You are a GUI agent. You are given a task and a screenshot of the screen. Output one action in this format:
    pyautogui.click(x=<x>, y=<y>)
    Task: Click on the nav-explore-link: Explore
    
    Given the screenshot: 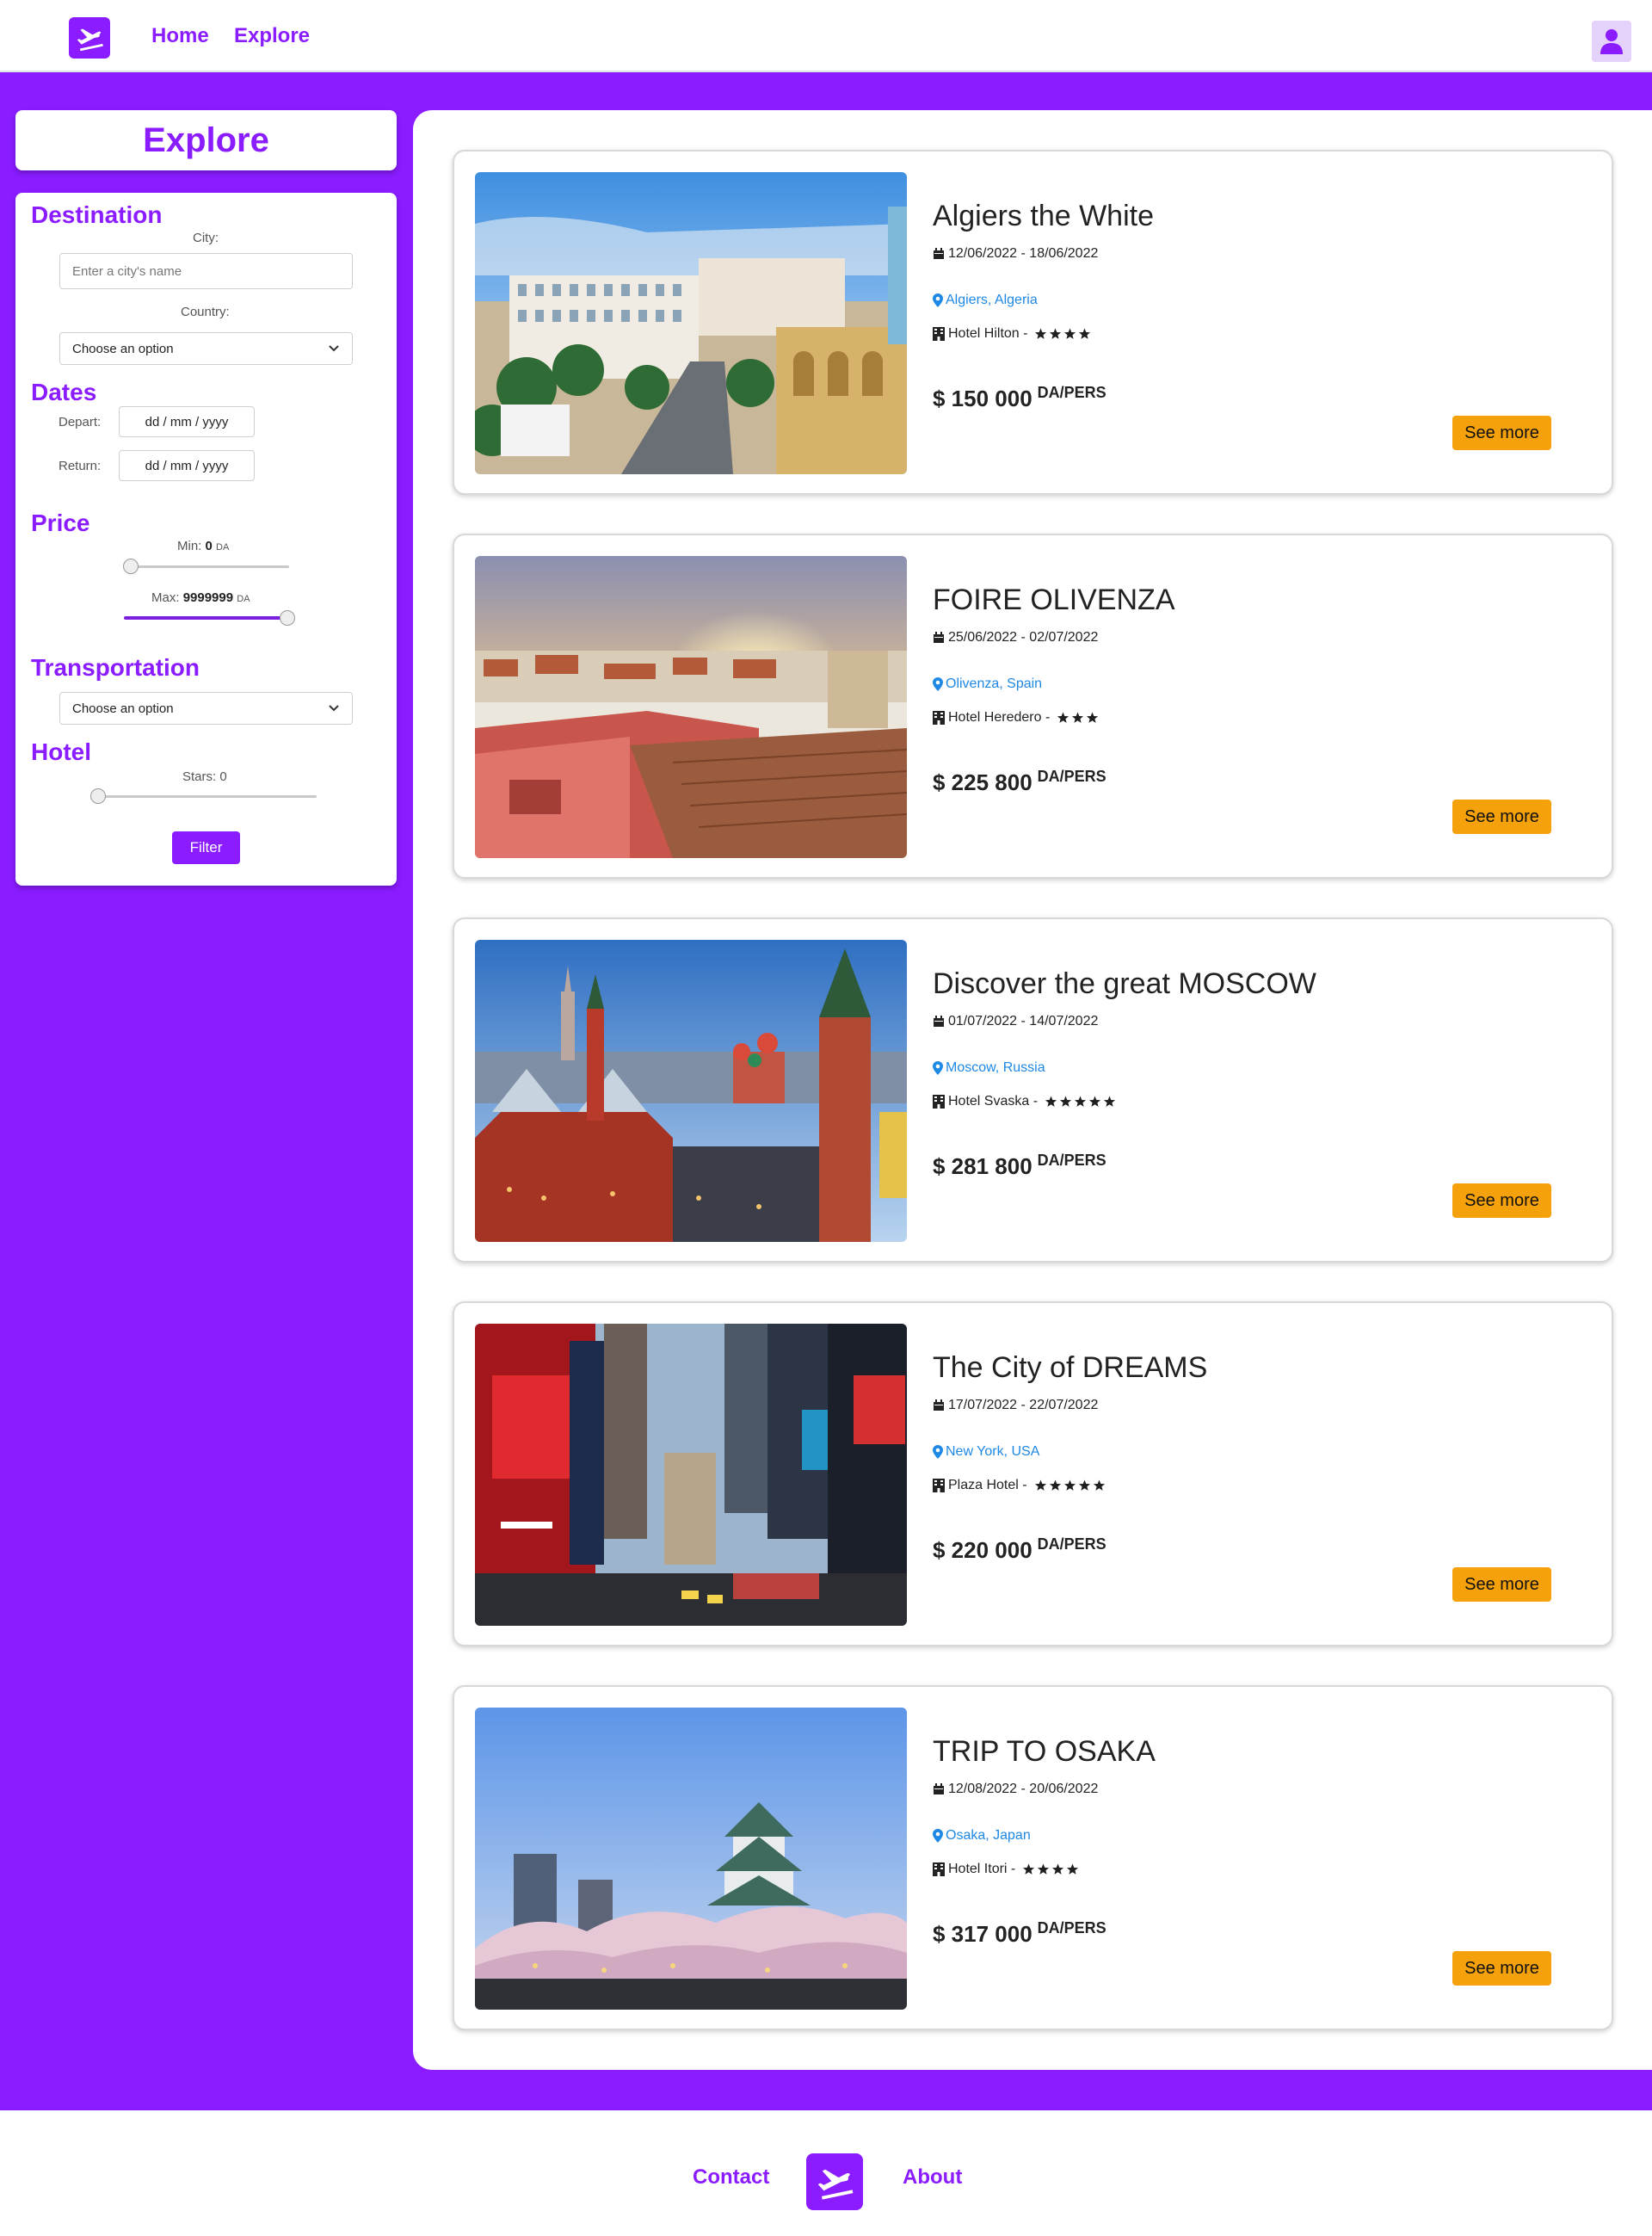 What is the action you would take?
    pyautogui.click(x=272, y=36)
    